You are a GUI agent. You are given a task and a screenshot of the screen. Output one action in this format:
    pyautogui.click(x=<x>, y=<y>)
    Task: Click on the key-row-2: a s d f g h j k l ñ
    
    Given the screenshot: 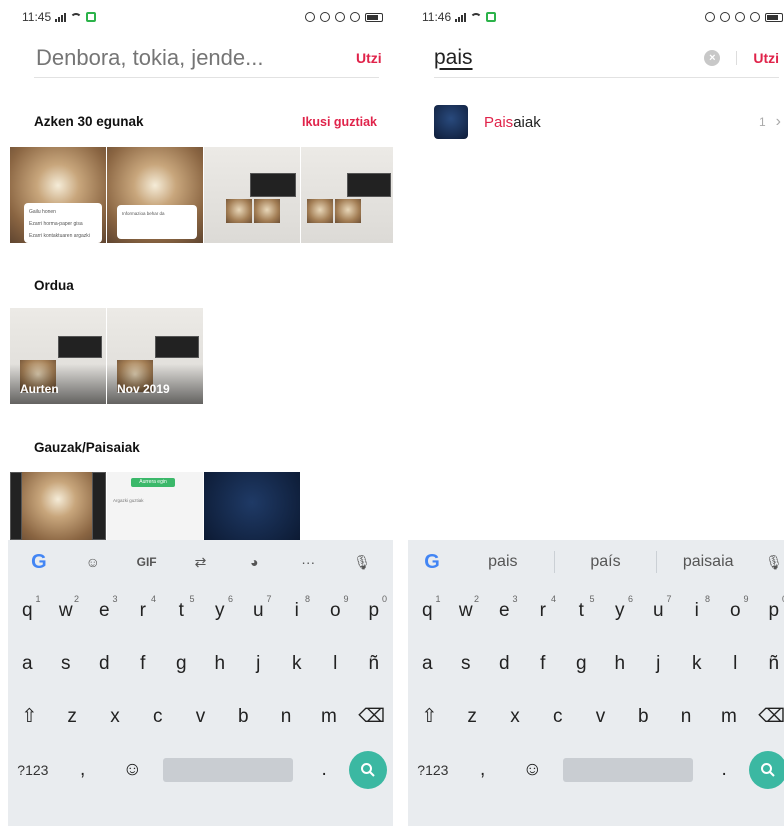 What is the action you would take?
    pyautogui.click(x=596, y=663)
    